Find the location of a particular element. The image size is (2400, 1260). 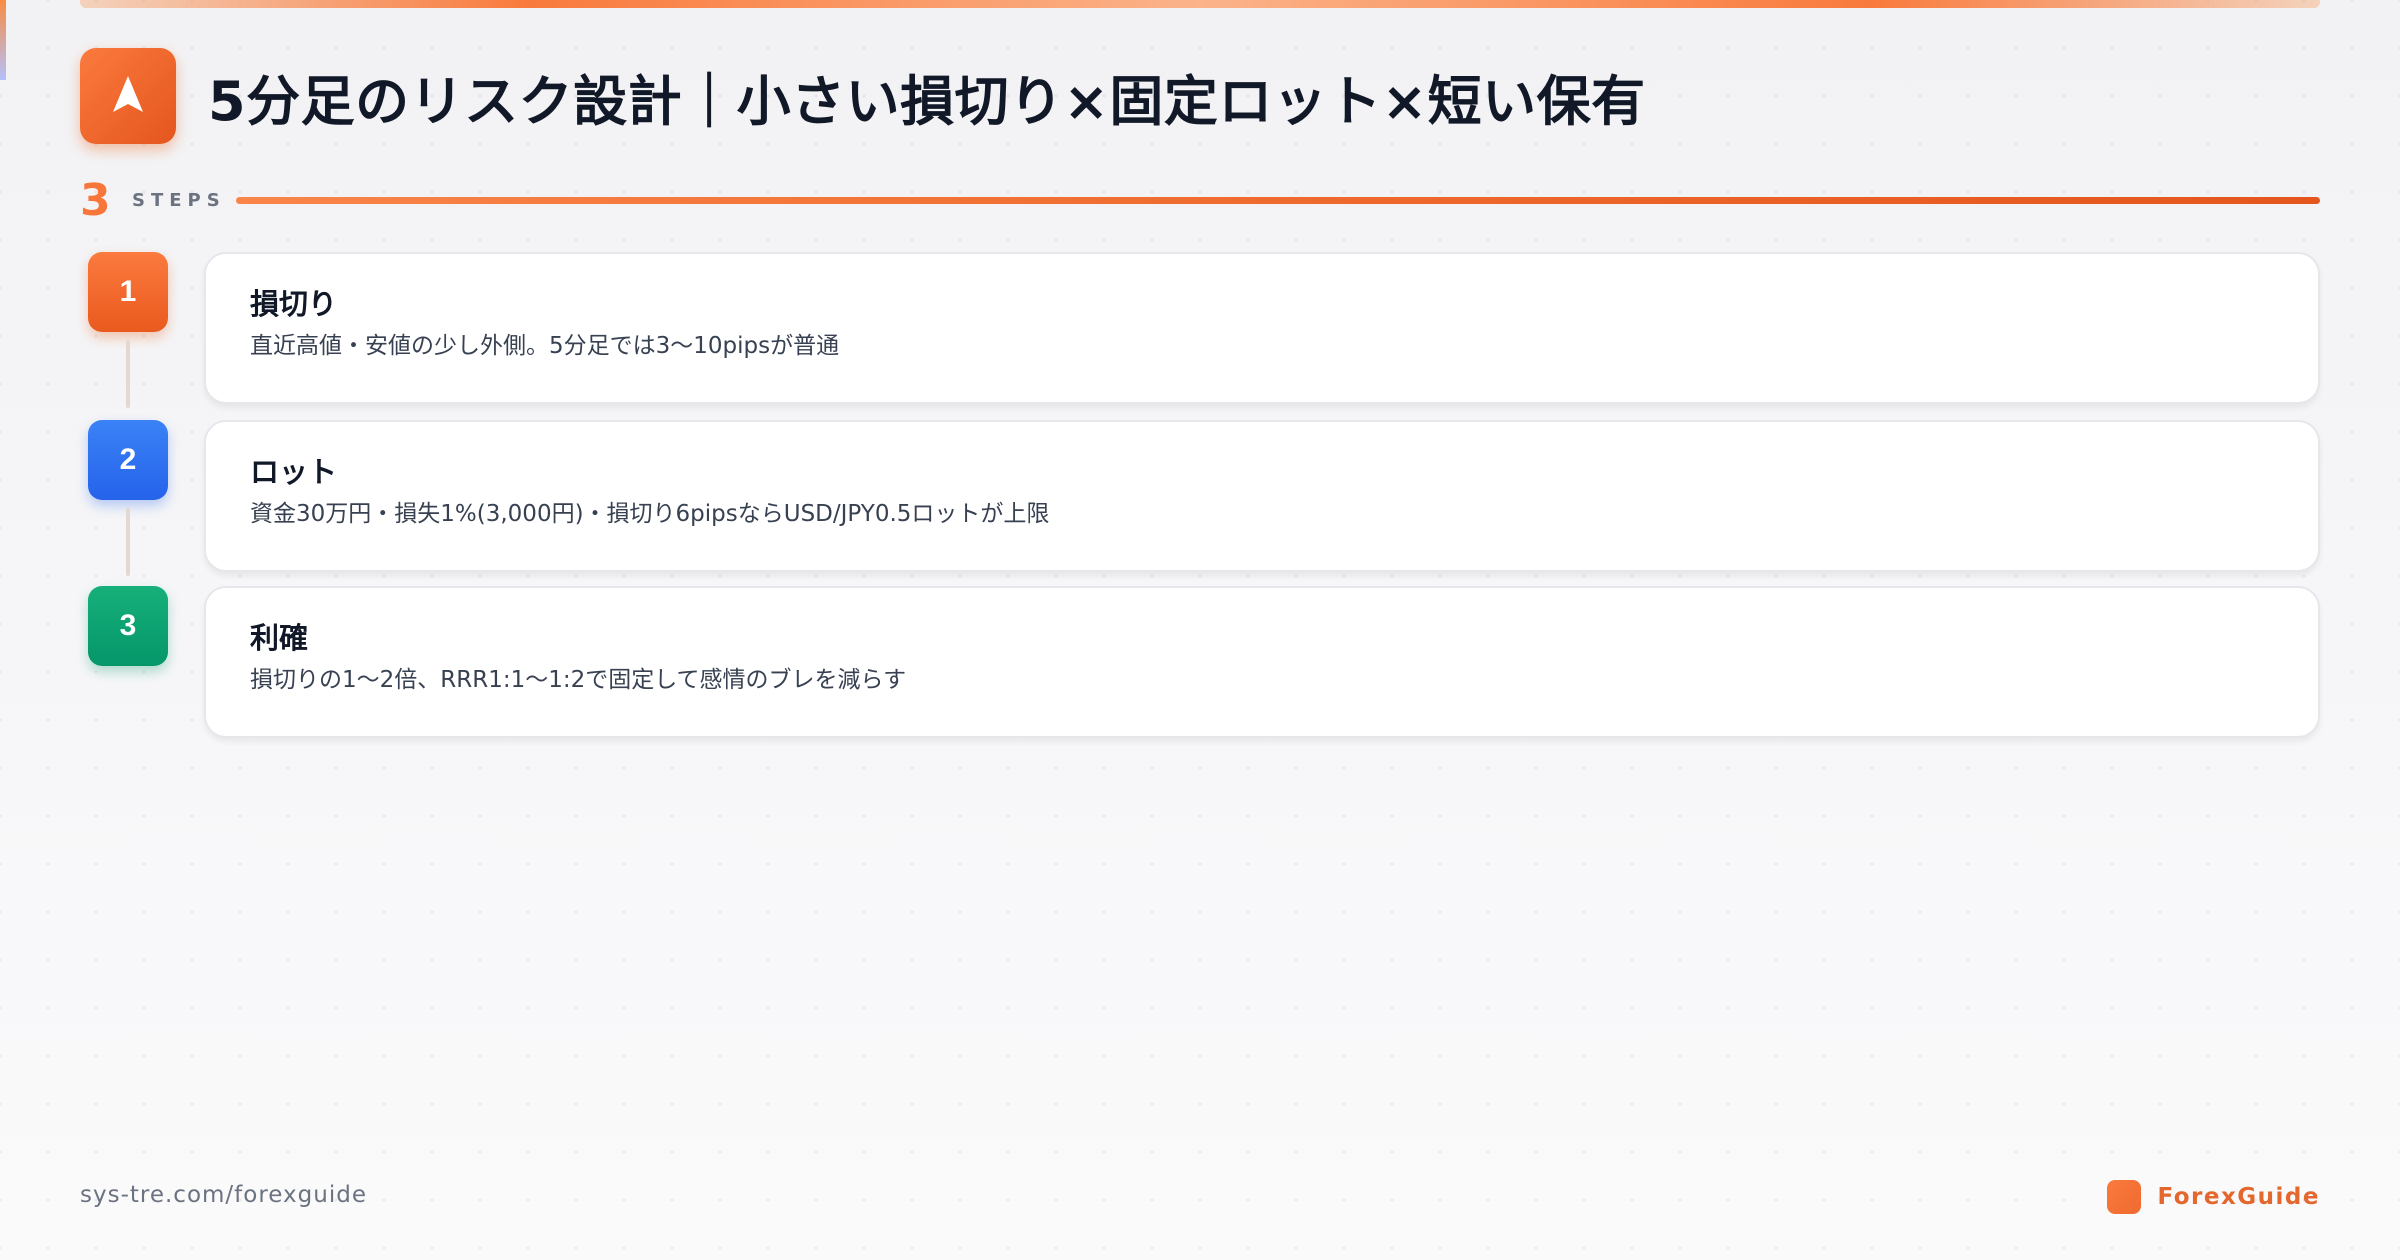

brand-logo-icon is located at coordinates (2124, 1197).